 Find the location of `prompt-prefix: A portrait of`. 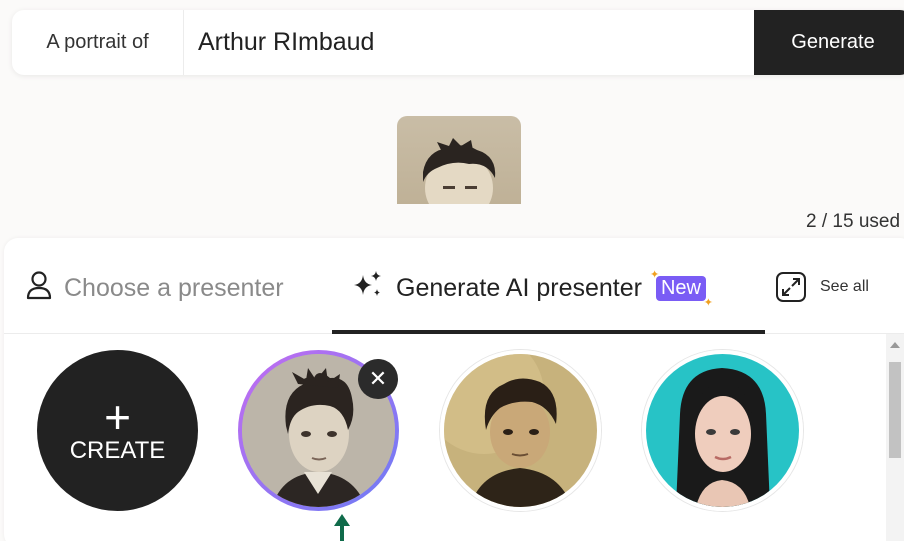

prompt-prefix: A portrait of is located at coordinates (98, 42).